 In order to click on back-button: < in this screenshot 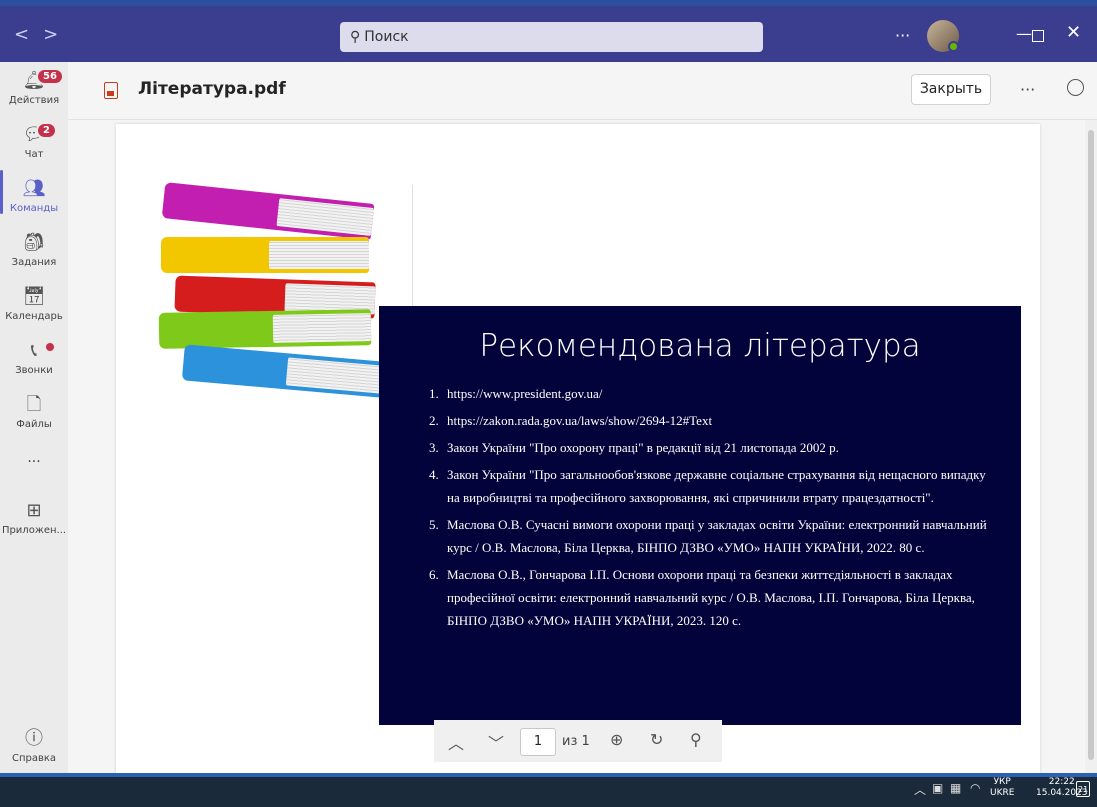, I will do `click(28, 34)`.